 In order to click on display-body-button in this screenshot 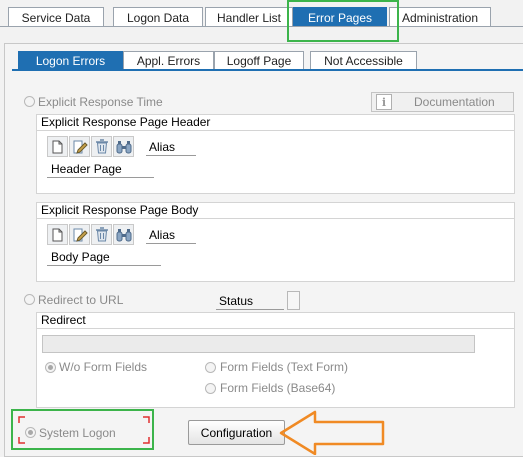, I will do `click(123, 234)`.